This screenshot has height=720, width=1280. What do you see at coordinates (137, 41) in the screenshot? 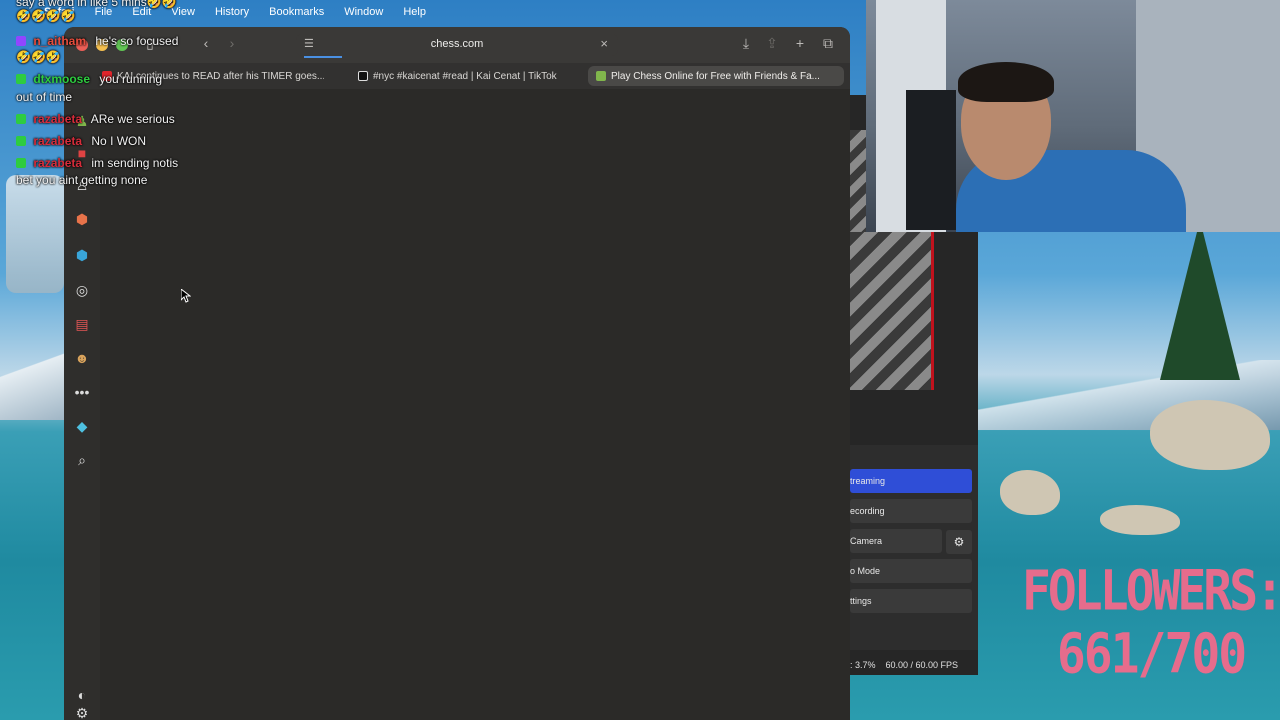
I see `chat-text: he's so focused` at bounding box center [137, 41].